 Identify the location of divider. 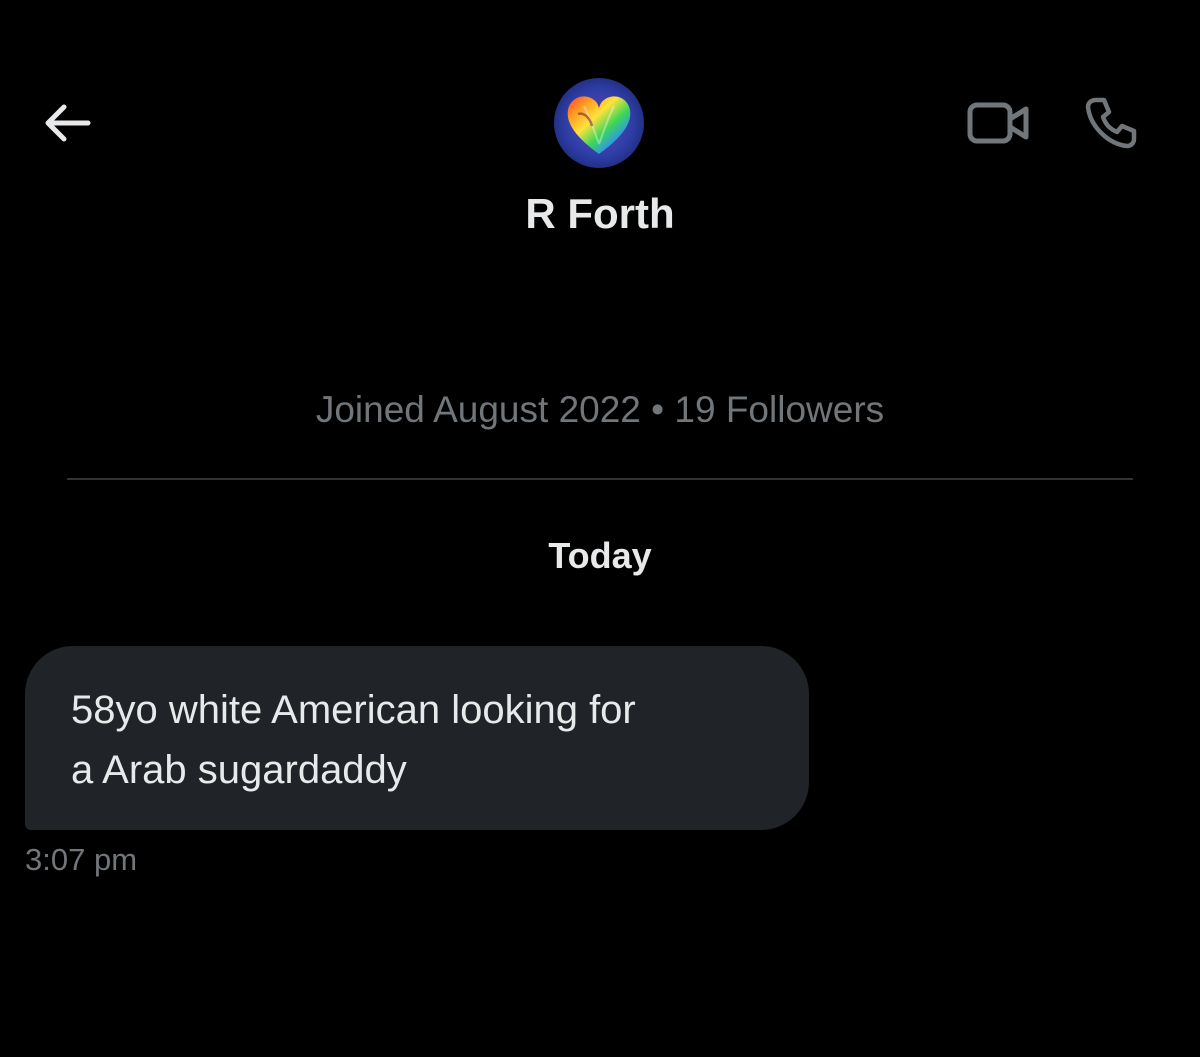
(600, 479).